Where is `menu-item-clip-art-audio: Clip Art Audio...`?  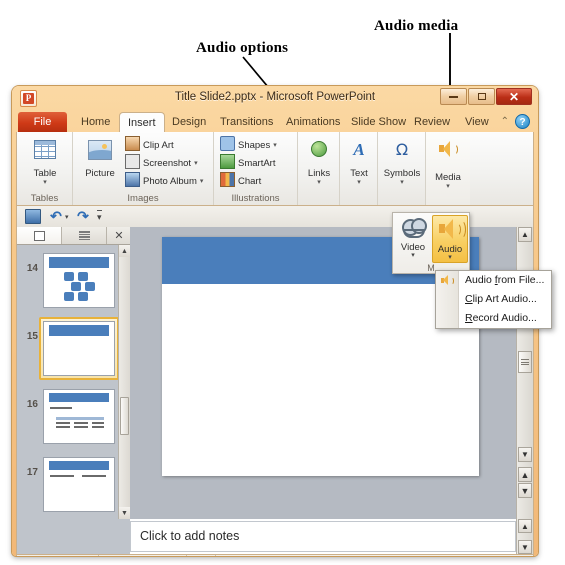
menu-item-clip-art-audio: Clip Art Audio... is located at coordinates (493, 299).